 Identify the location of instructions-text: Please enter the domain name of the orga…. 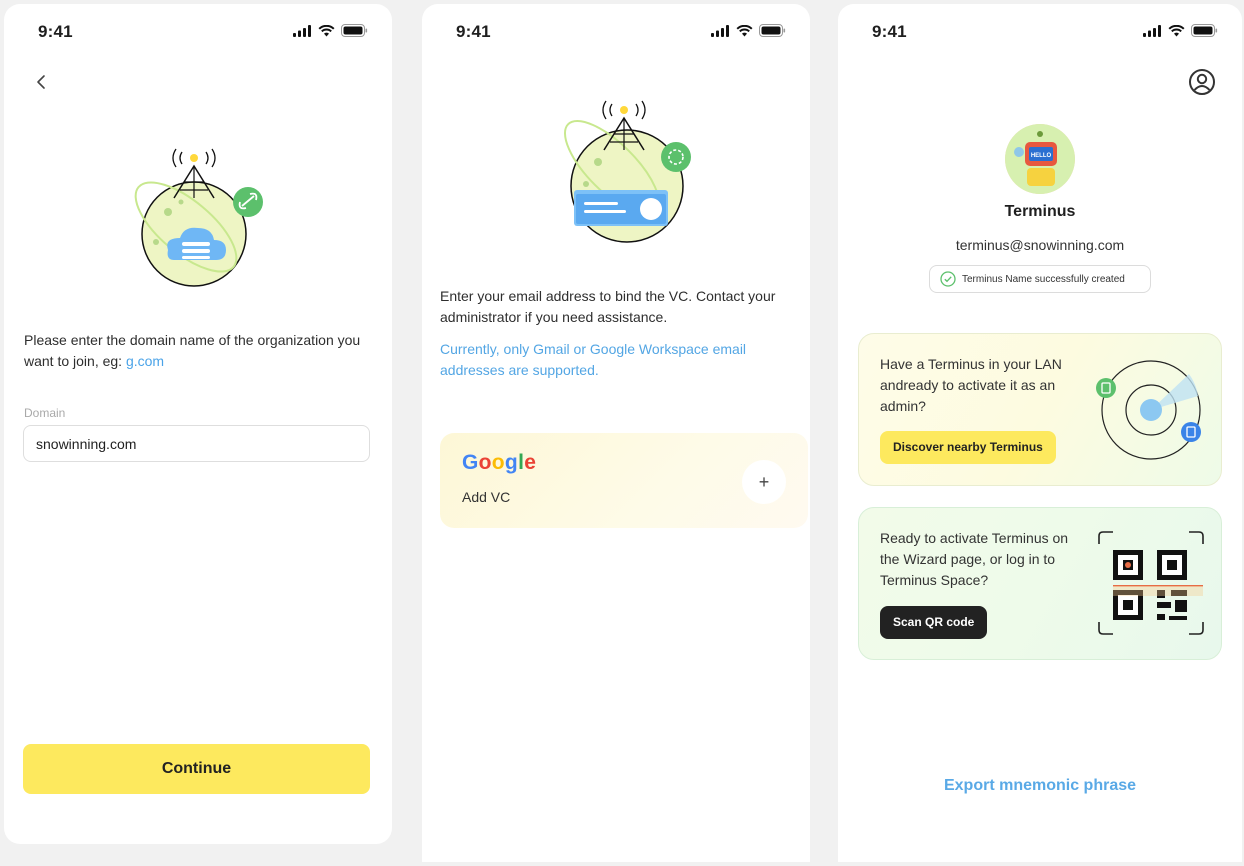
(192, 350).